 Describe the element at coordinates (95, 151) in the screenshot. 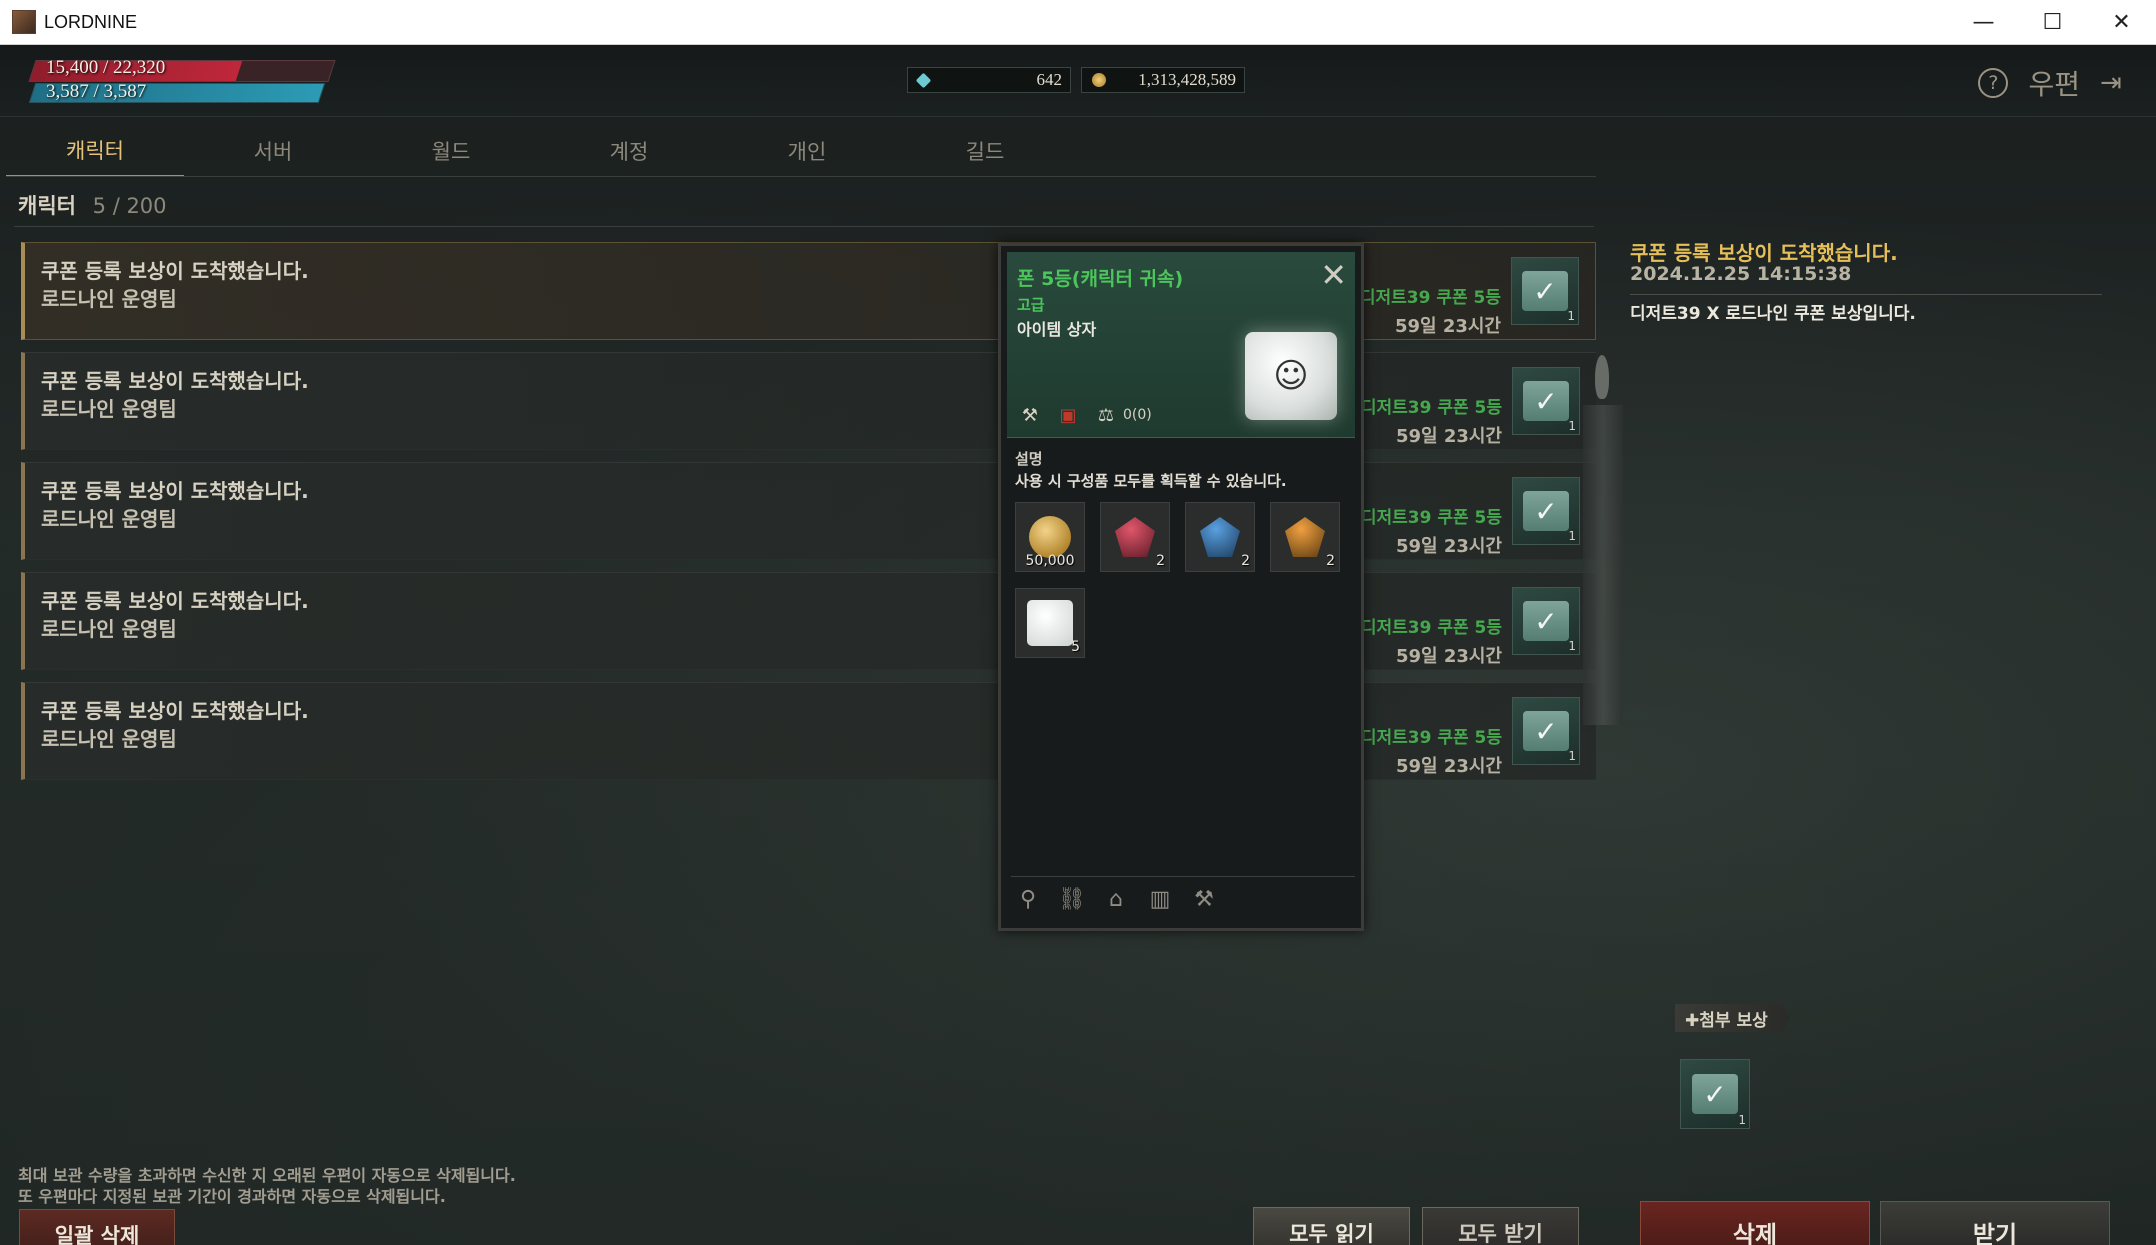

I see `tab-character: 캐릭터` at that location.